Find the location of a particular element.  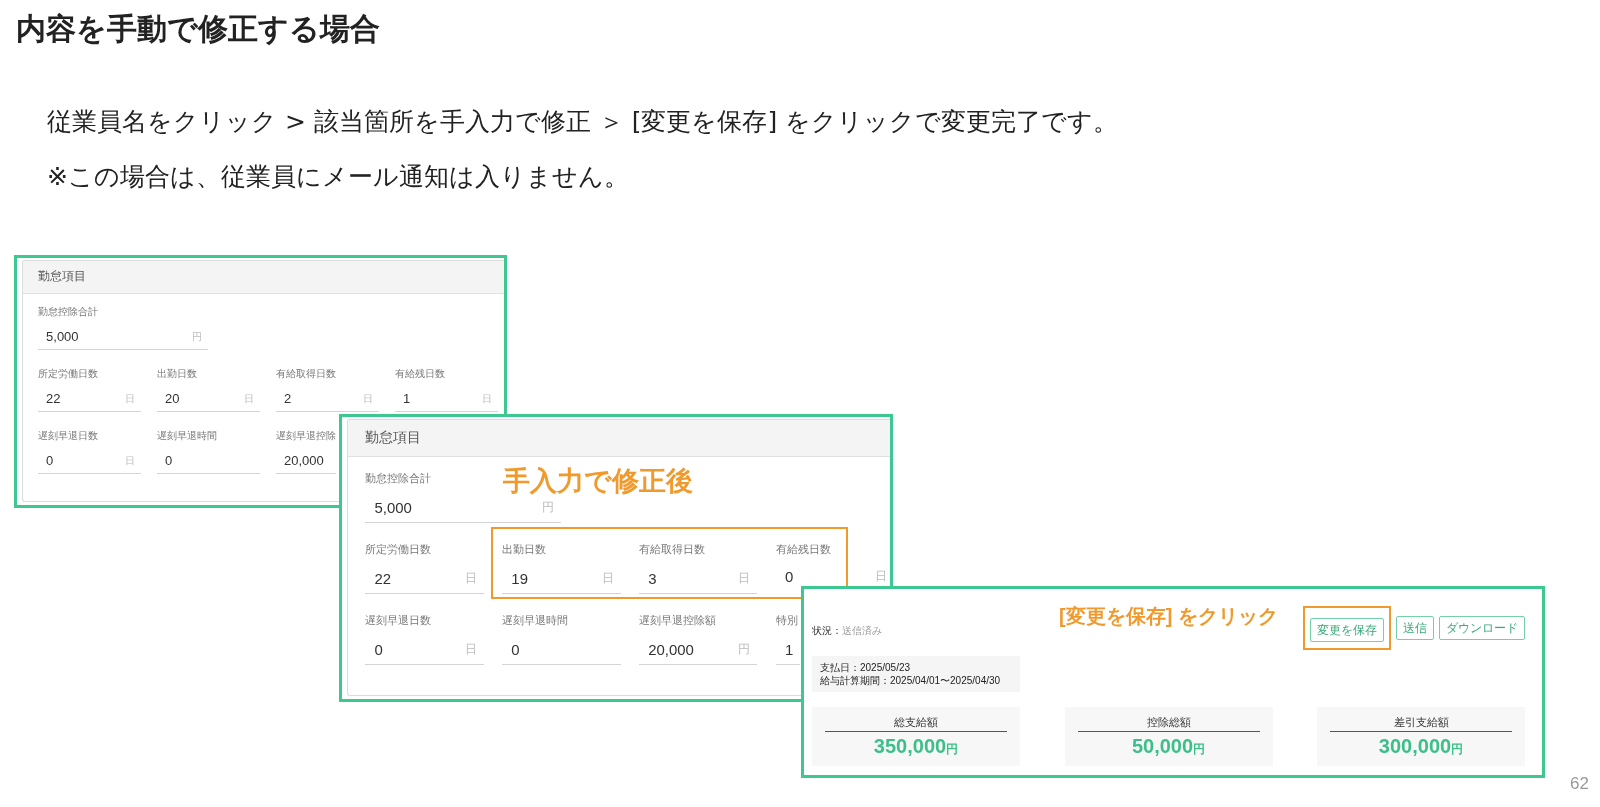

page-number: 62 is located at coordinates (1579, 784).